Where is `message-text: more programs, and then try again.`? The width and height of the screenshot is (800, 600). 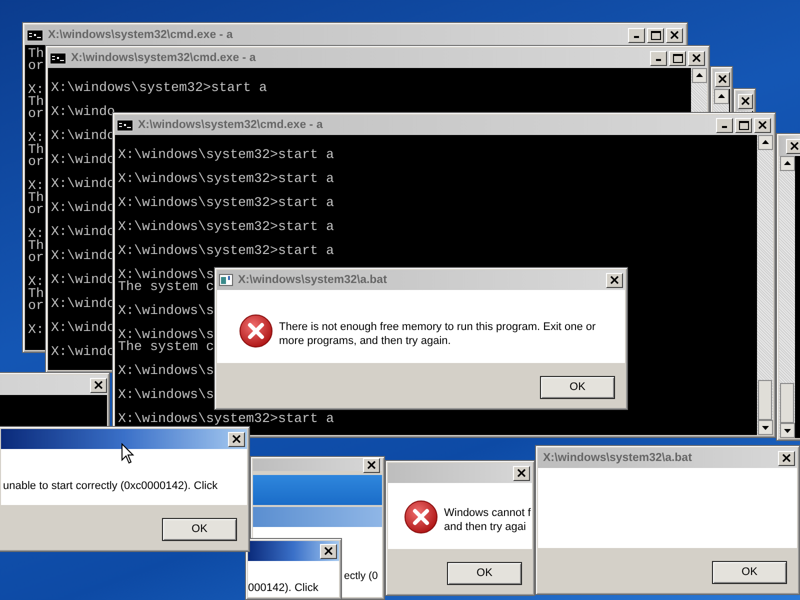
message-text: more programs, and then try again. is located at coordinates (365, 341).